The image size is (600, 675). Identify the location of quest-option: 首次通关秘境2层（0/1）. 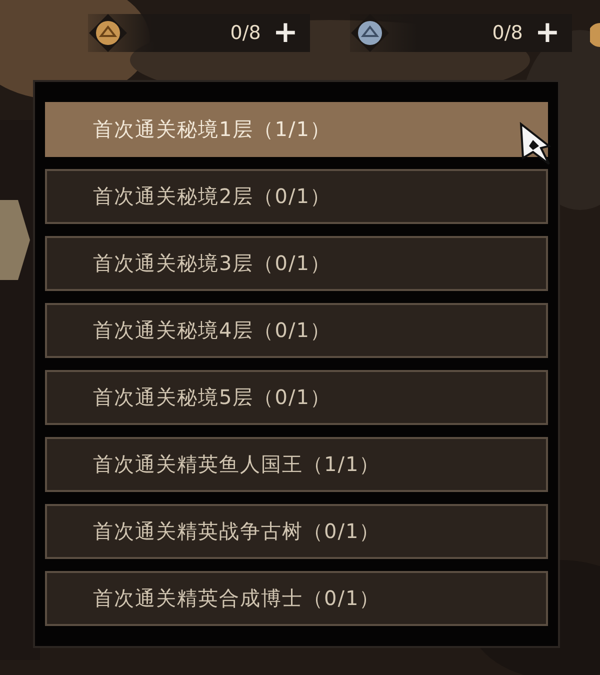
(296, 196).